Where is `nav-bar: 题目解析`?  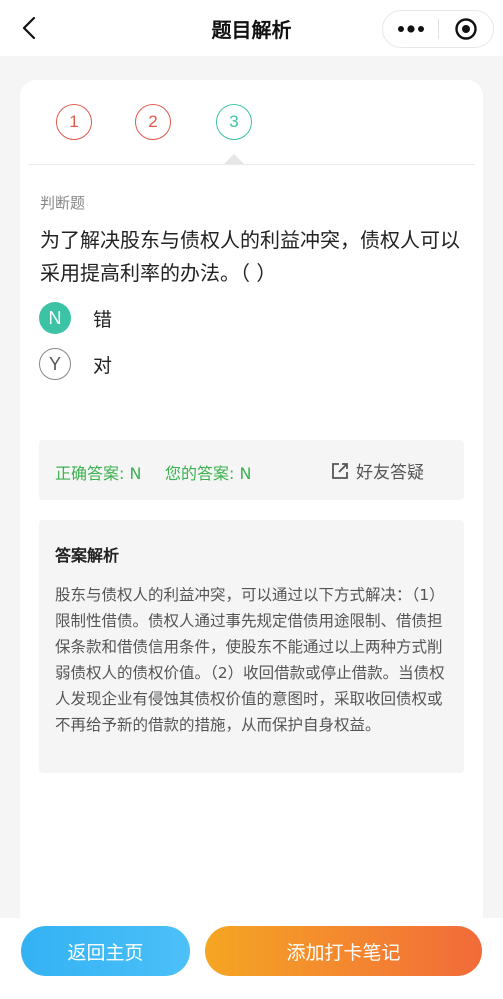 nav-bar: 题目解析 is located at coordinates (251, 28).